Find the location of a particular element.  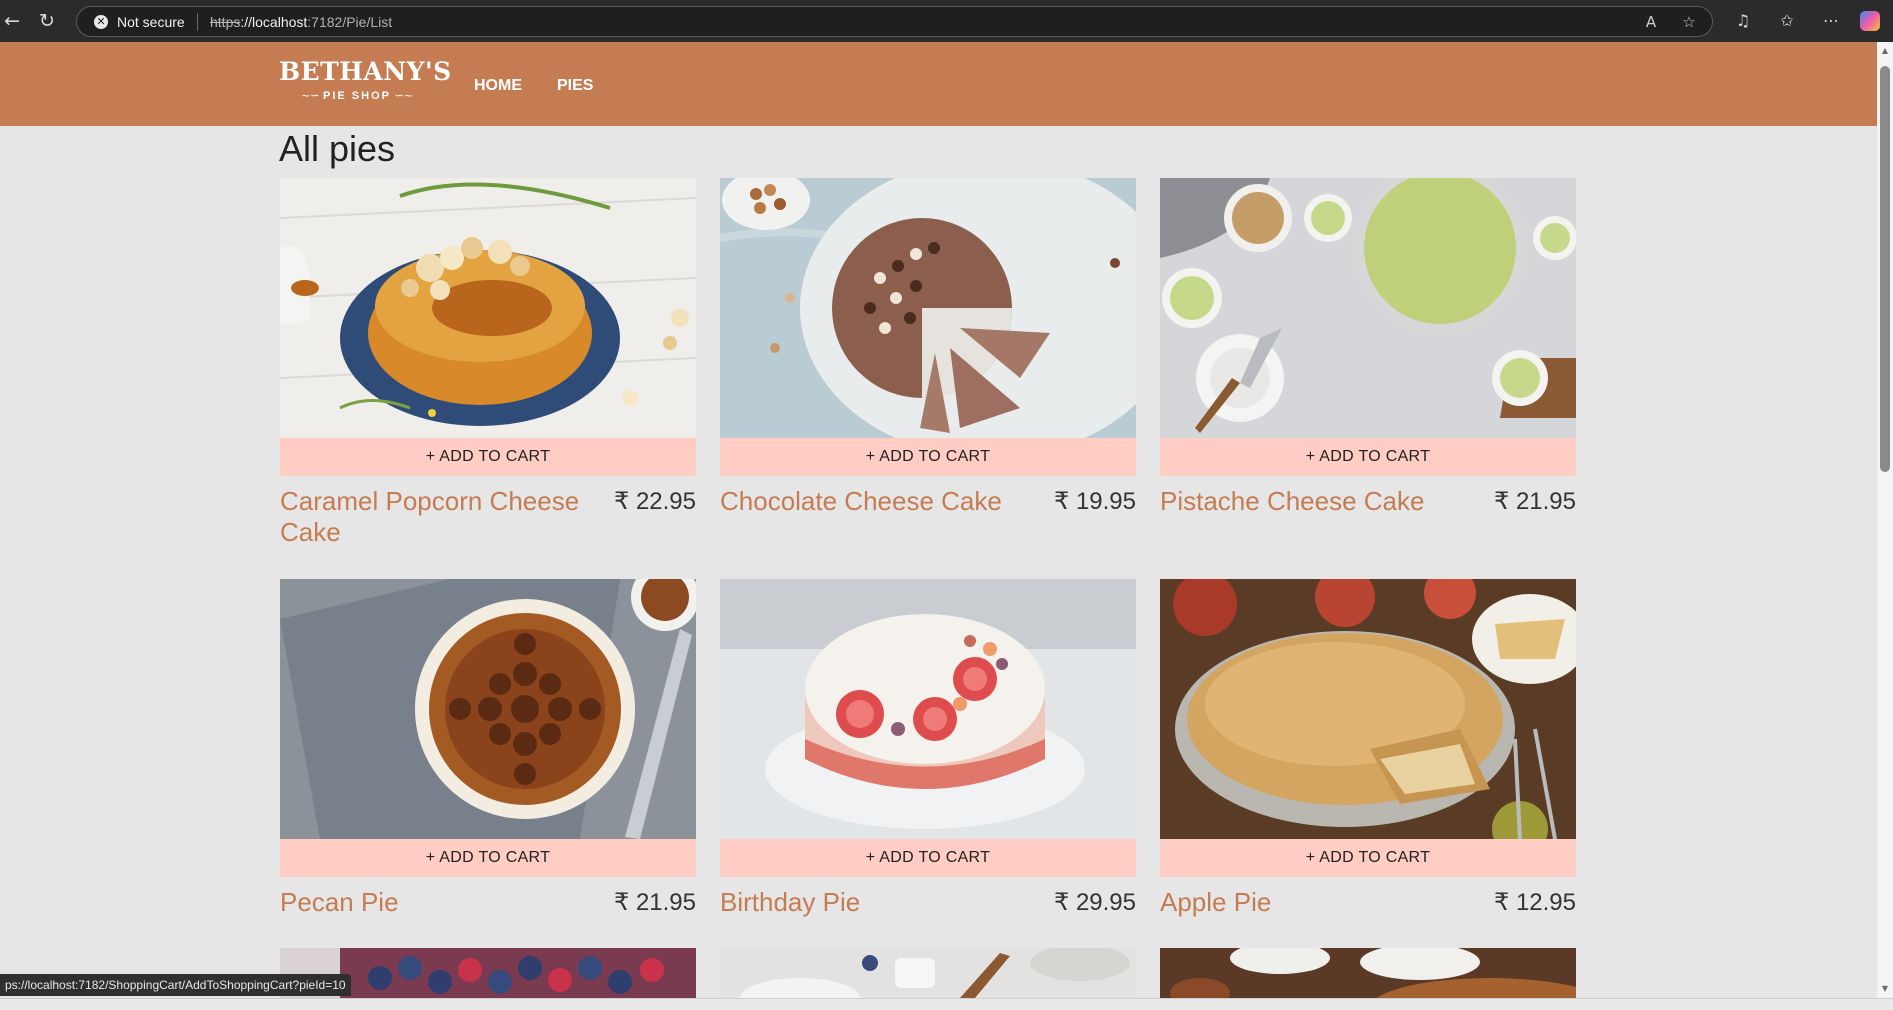

pie-name-link: Birthday Pie is located at coordinates (885, 902).